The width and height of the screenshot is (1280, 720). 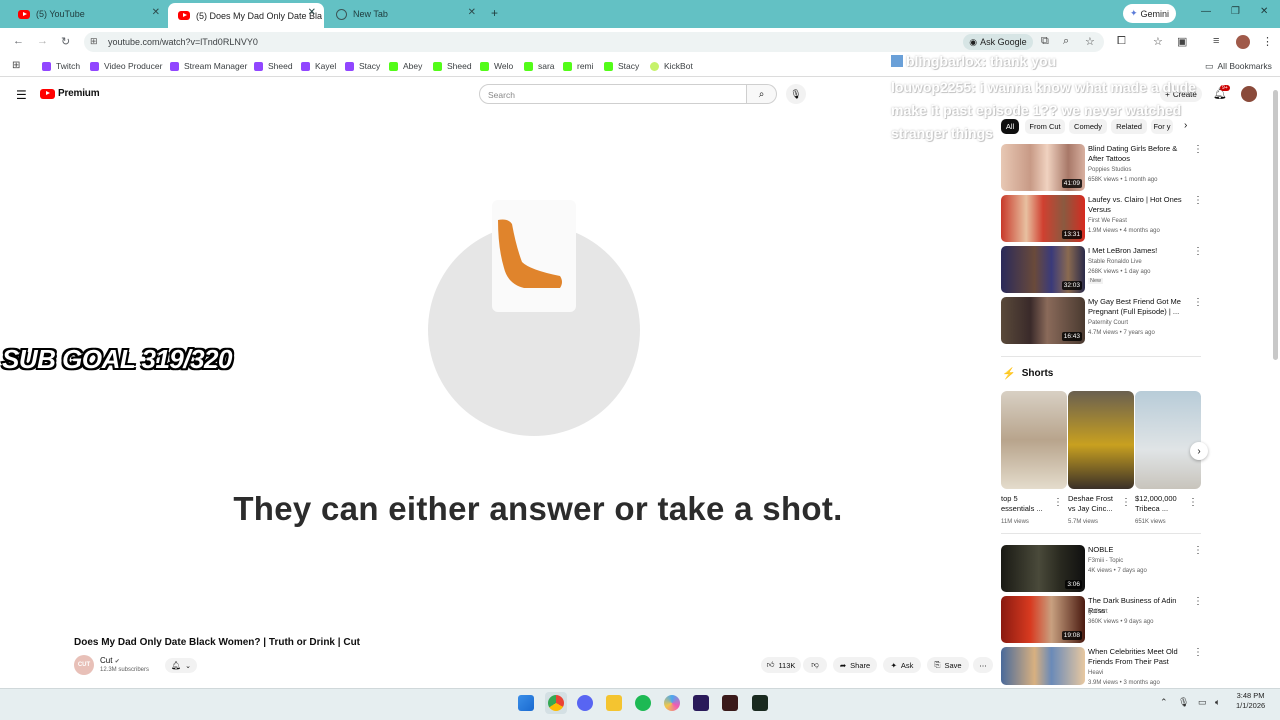 I want to click on taskbar-clock: 3:48 PM 1/1/2026, so click(x=1250, y=701).